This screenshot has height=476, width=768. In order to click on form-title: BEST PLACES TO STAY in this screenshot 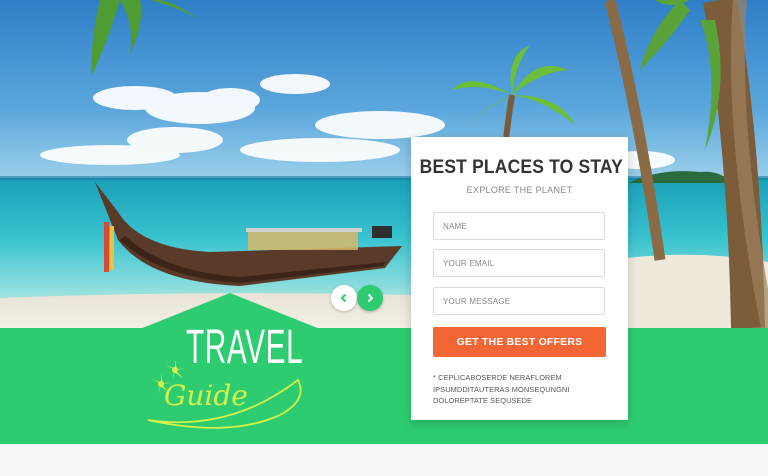, I will do `click(521, 167)`.